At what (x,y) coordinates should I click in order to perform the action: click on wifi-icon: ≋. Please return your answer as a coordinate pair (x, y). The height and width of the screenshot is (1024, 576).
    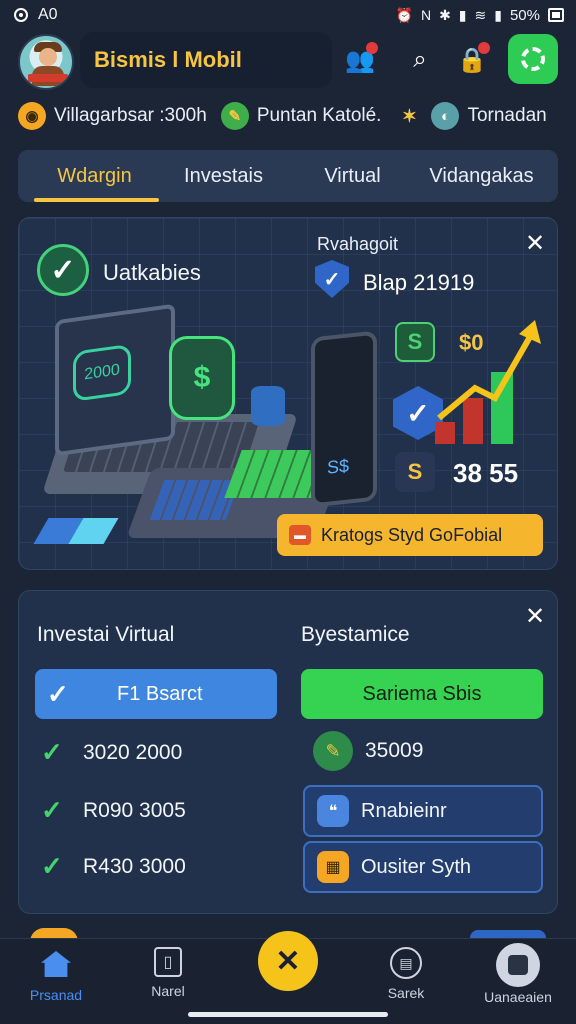
    Looking at the image, I should click on (480, 14).